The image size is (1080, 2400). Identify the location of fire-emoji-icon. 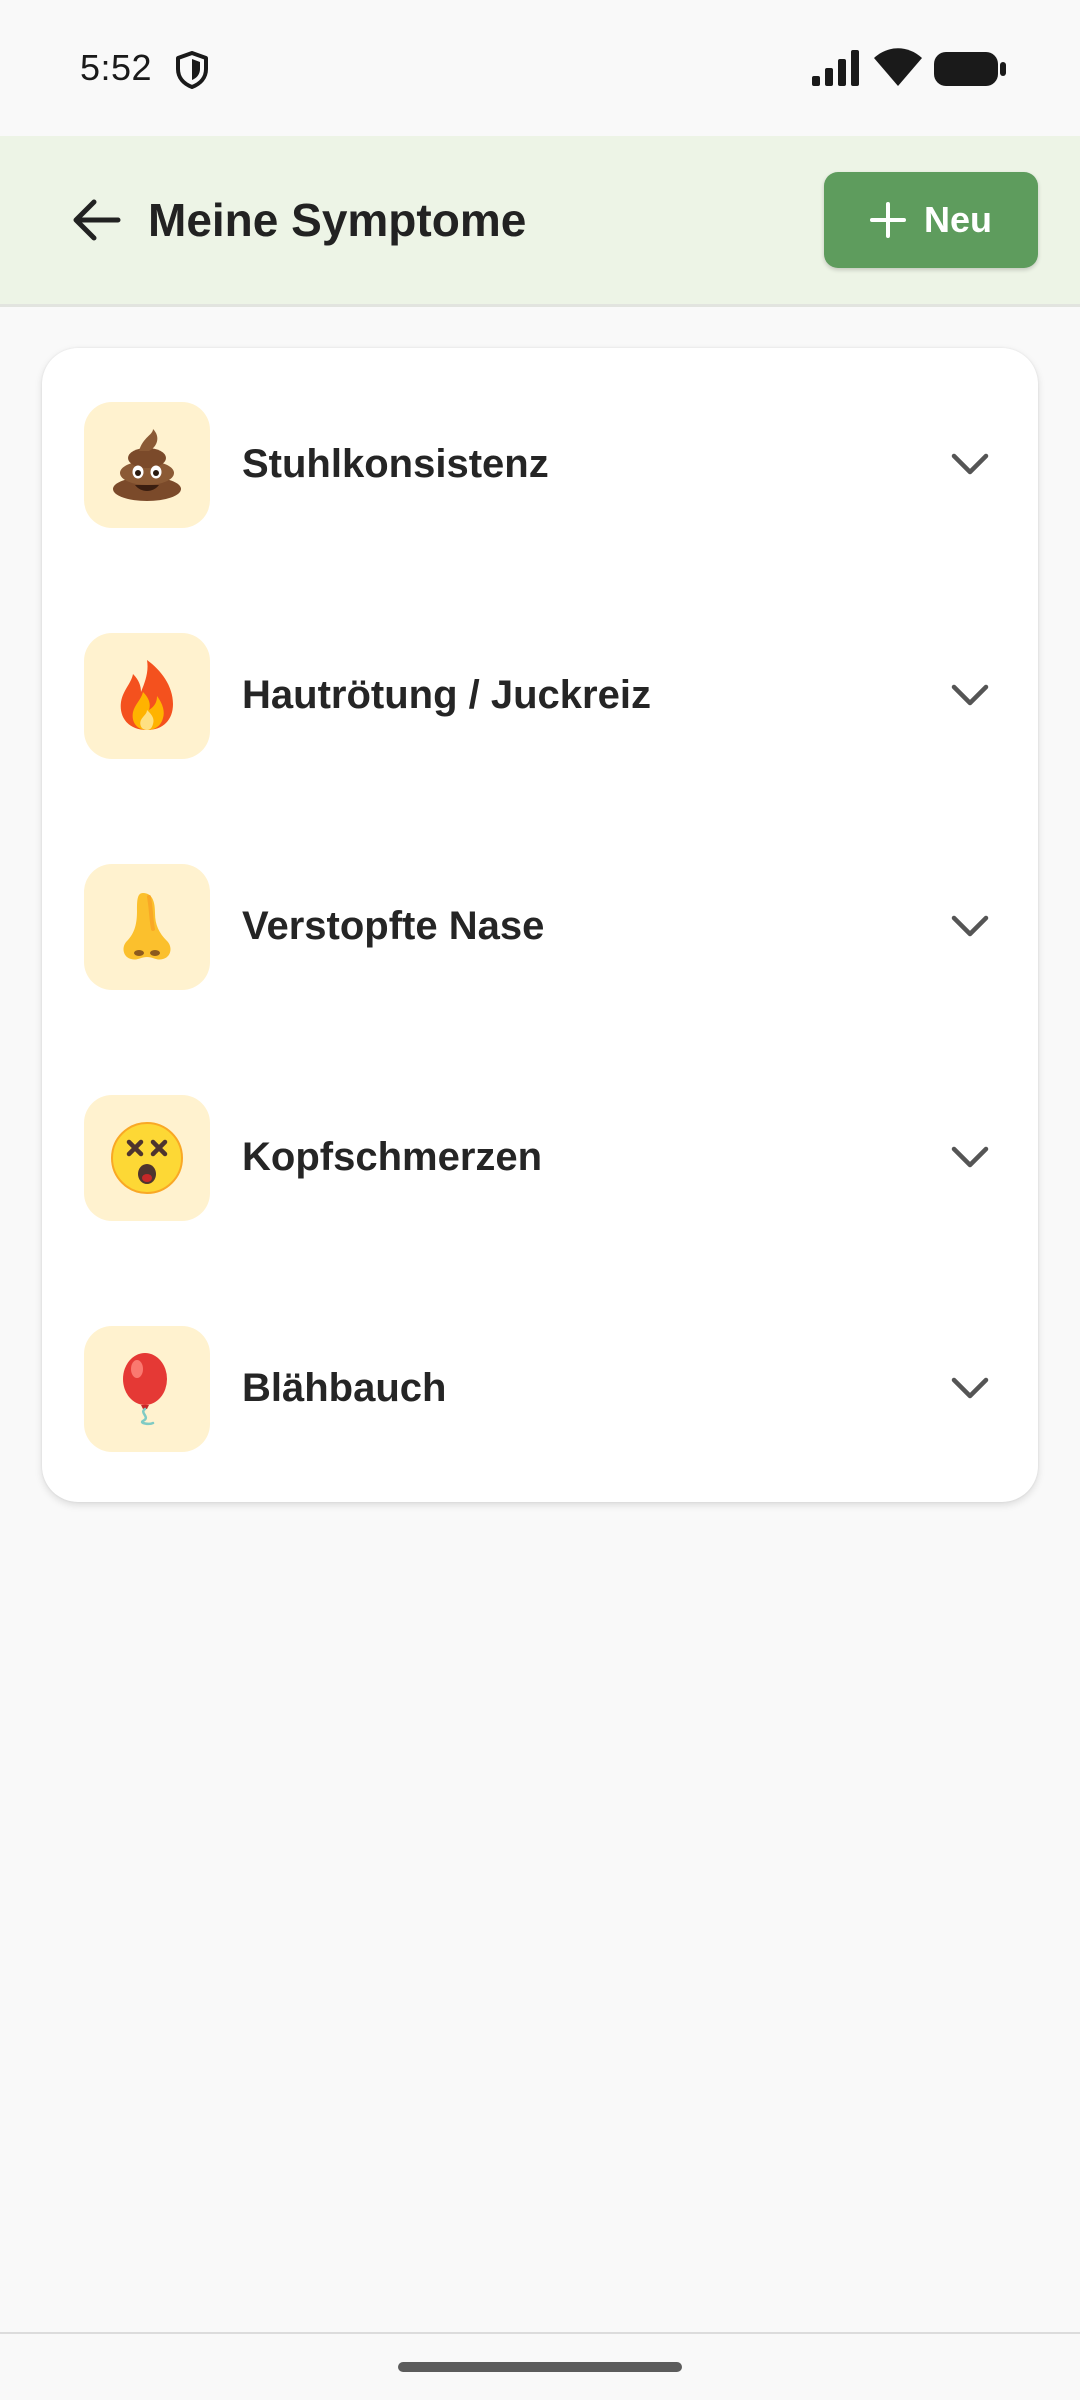
(146, 695).